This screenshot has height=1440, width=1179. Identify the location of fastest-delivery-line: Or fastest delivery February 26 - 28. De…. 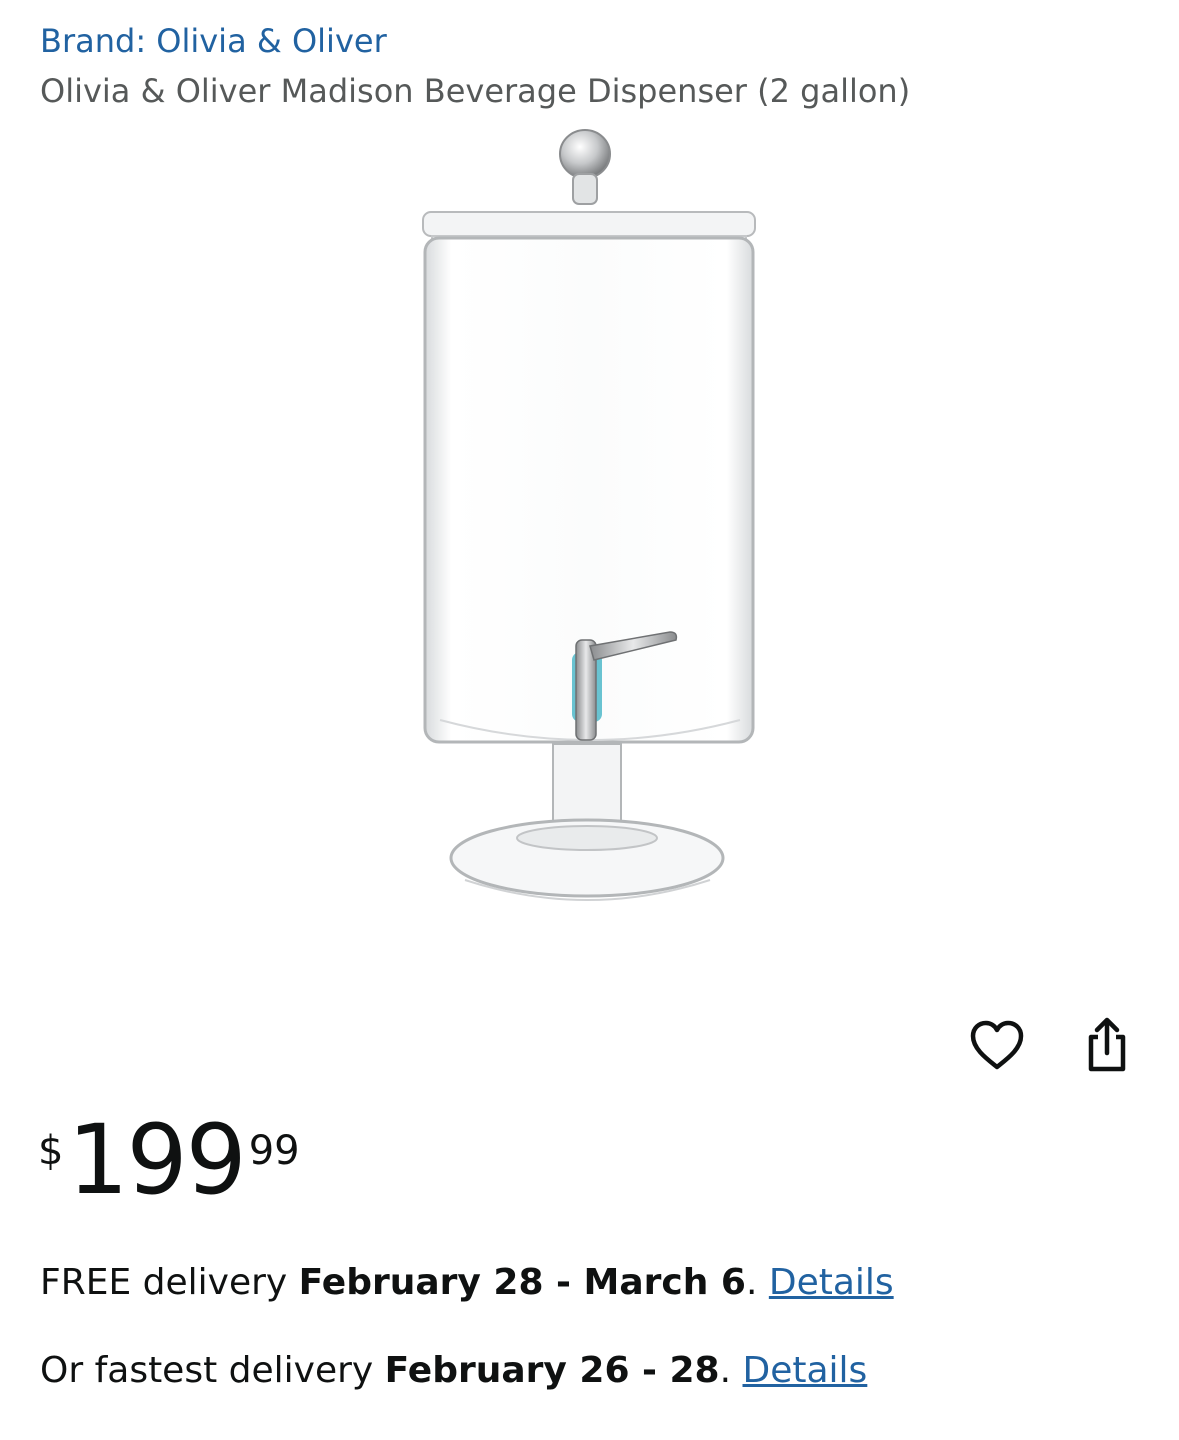
(453, 1370).